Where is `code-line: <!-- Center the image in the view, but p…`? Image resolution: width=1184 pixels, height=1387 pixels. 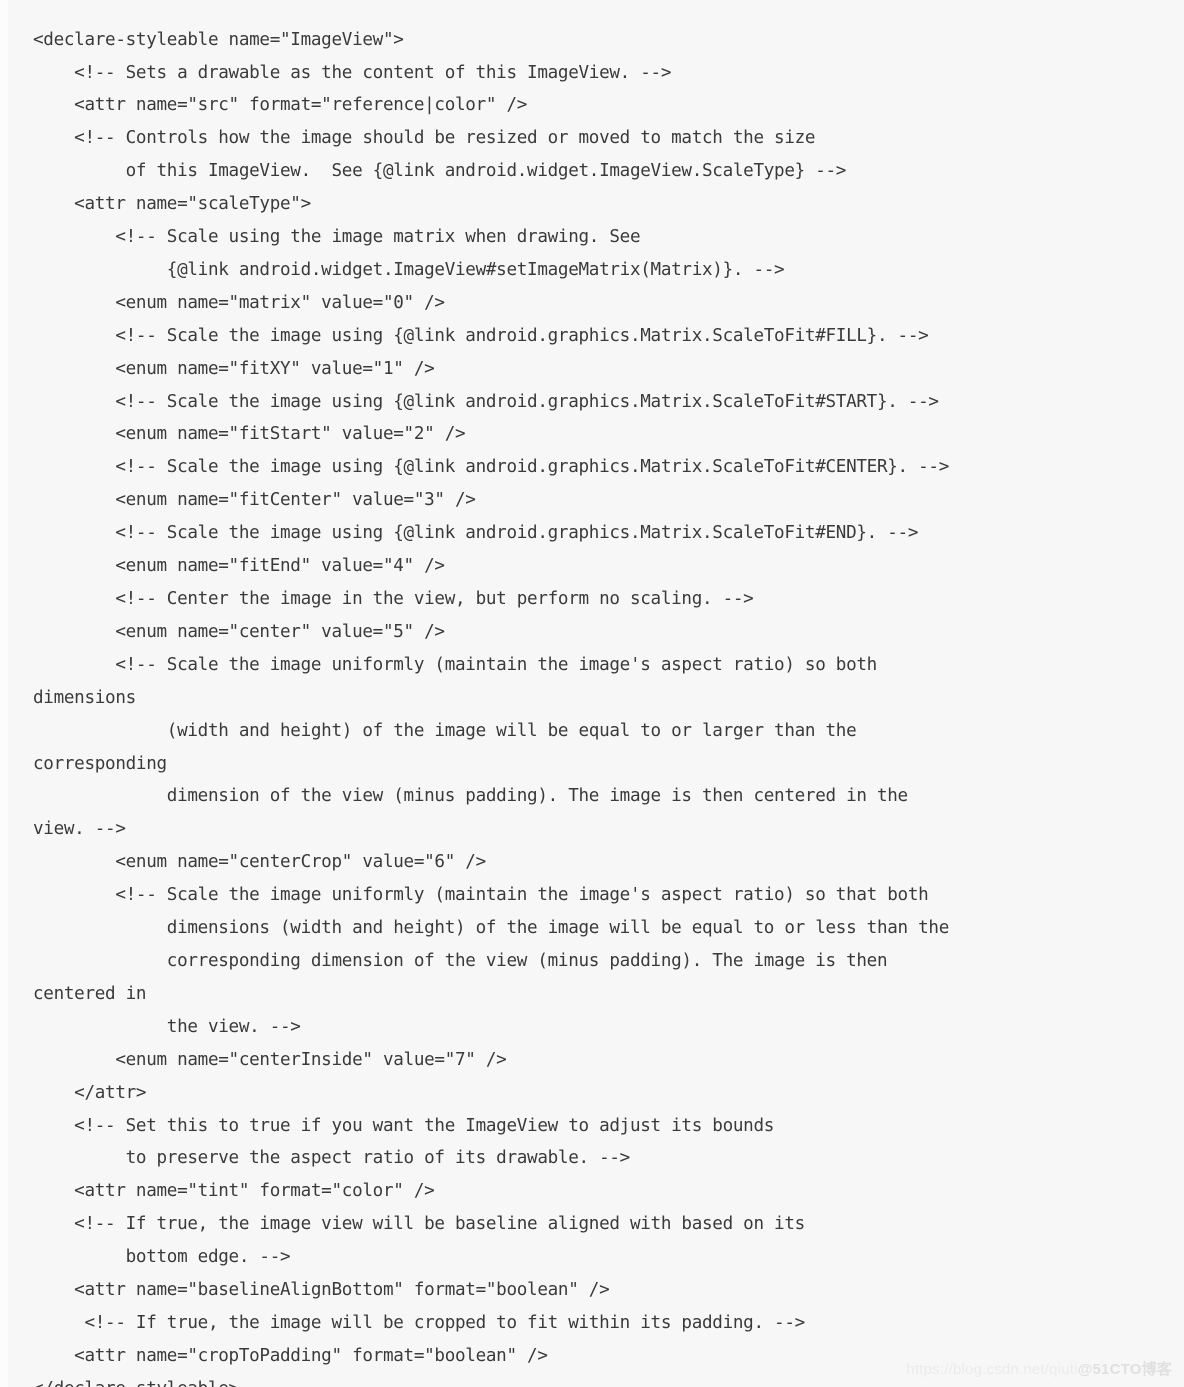
code-line: <!-- Center the image in the view, but p… is located at coordinates (393, 599).